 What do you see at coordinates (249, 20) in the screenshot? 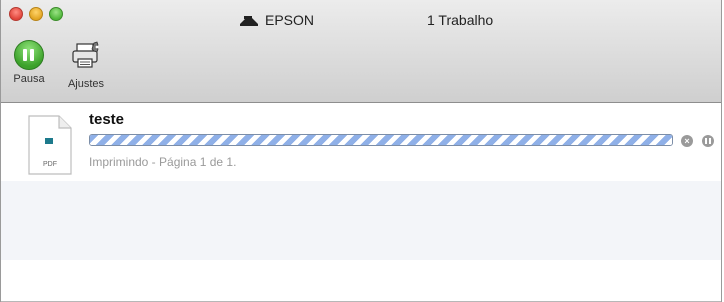
I see `printer-icon` at bounding box center [249, 20].